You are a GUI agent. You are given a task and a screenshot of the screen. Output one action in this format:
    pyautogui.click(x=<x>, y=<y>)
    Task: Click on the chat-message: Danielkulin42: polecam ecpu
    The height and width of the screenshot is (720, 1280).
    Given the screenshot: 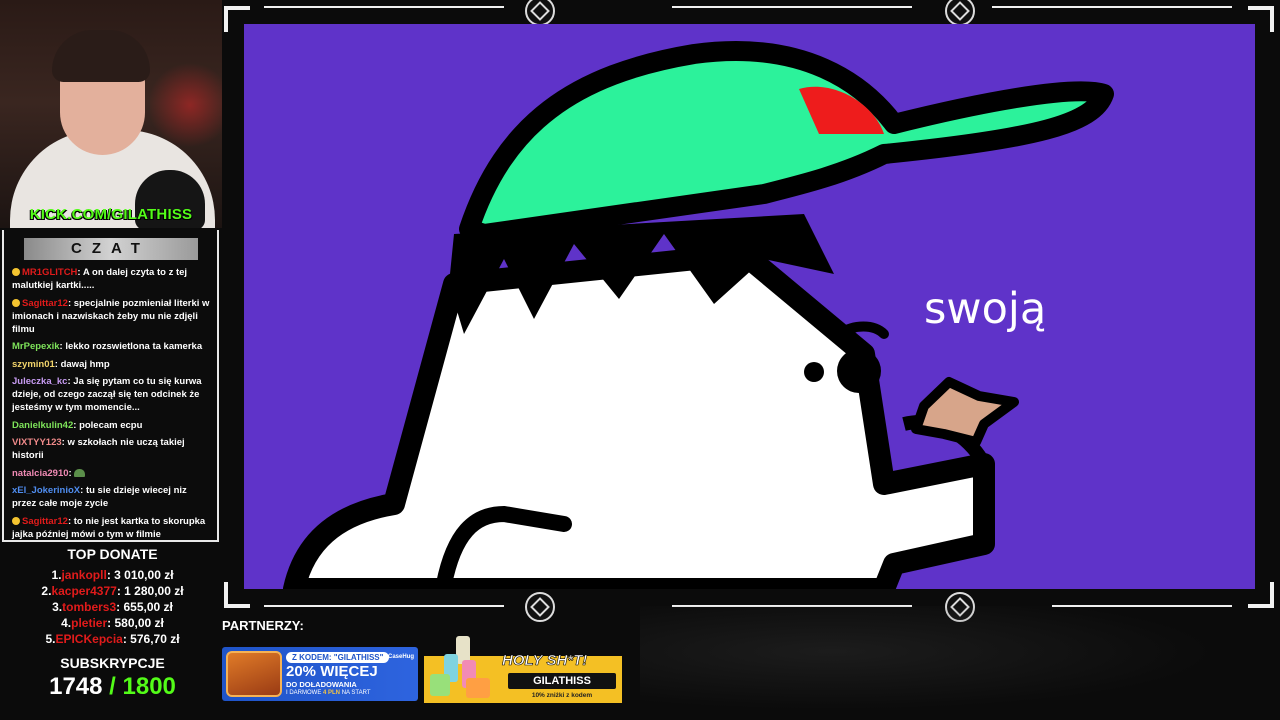 What is the action you would take?
    pyautogui.click(x=77, y=425)
    